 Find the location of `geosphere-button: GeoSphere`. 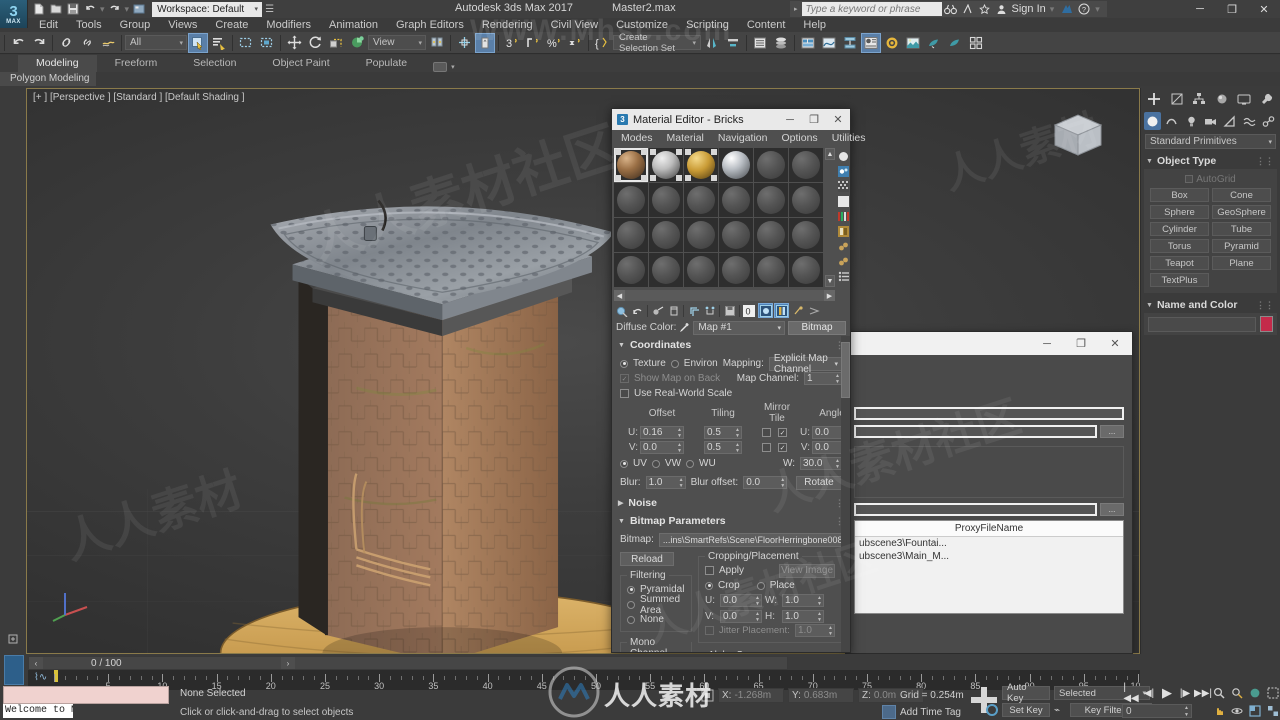

geosphere-button: GeoSphere is located at coordinates (1241, 212).